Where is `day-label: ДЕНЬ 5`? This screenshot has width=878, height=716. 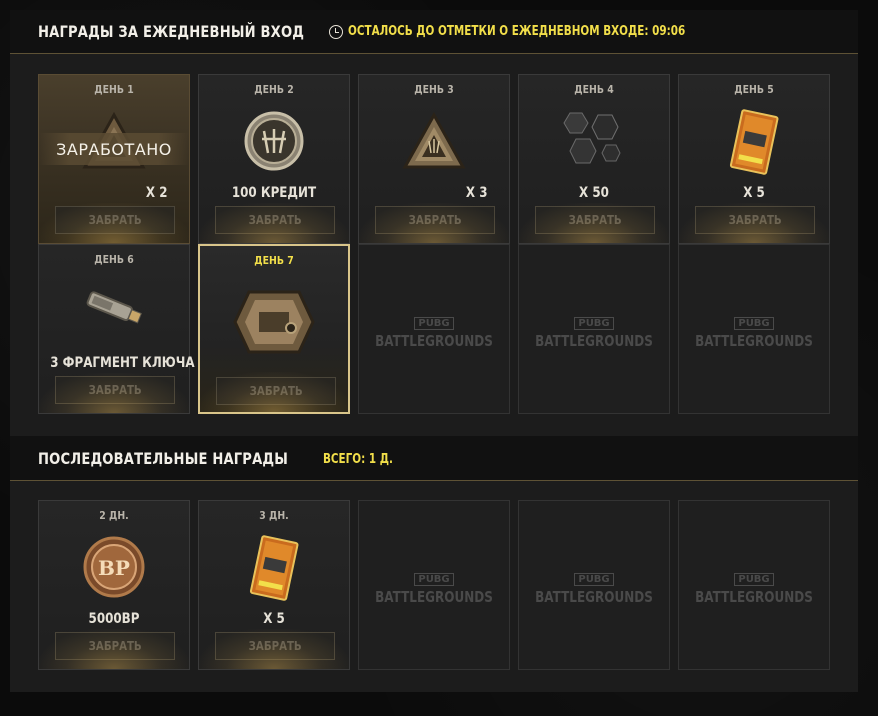
day-label: ДЕНЬ 5 is located at coordinates (754, 89).